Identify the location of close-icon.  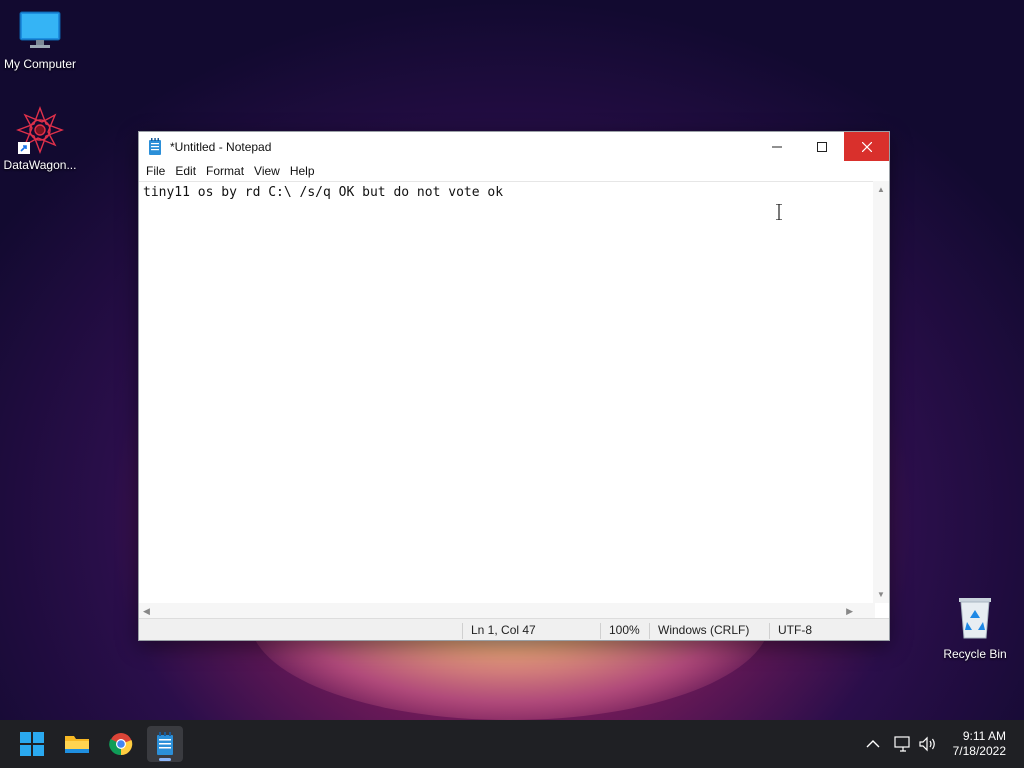
(866, 146).